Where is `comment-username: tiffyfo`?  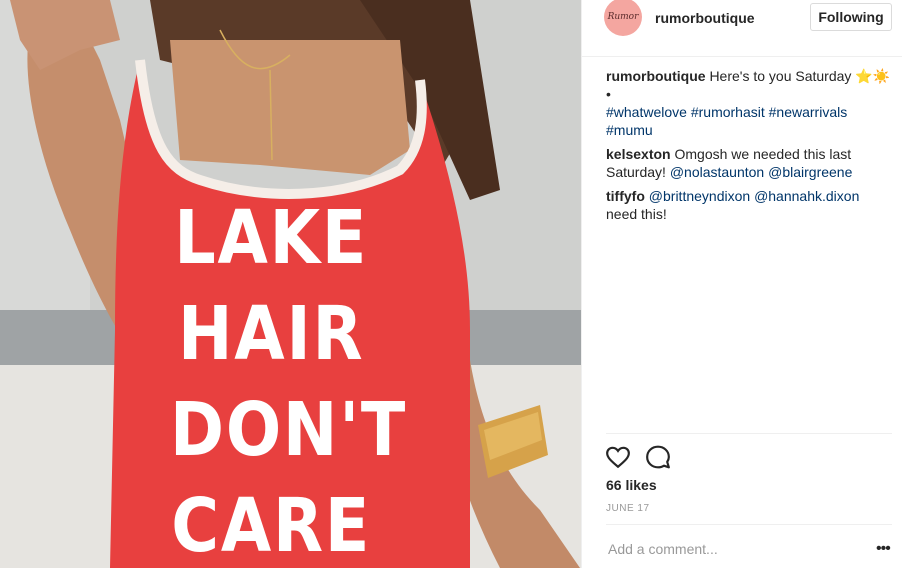
comment-username: tiffyfo is located at coordinates (625, 196).